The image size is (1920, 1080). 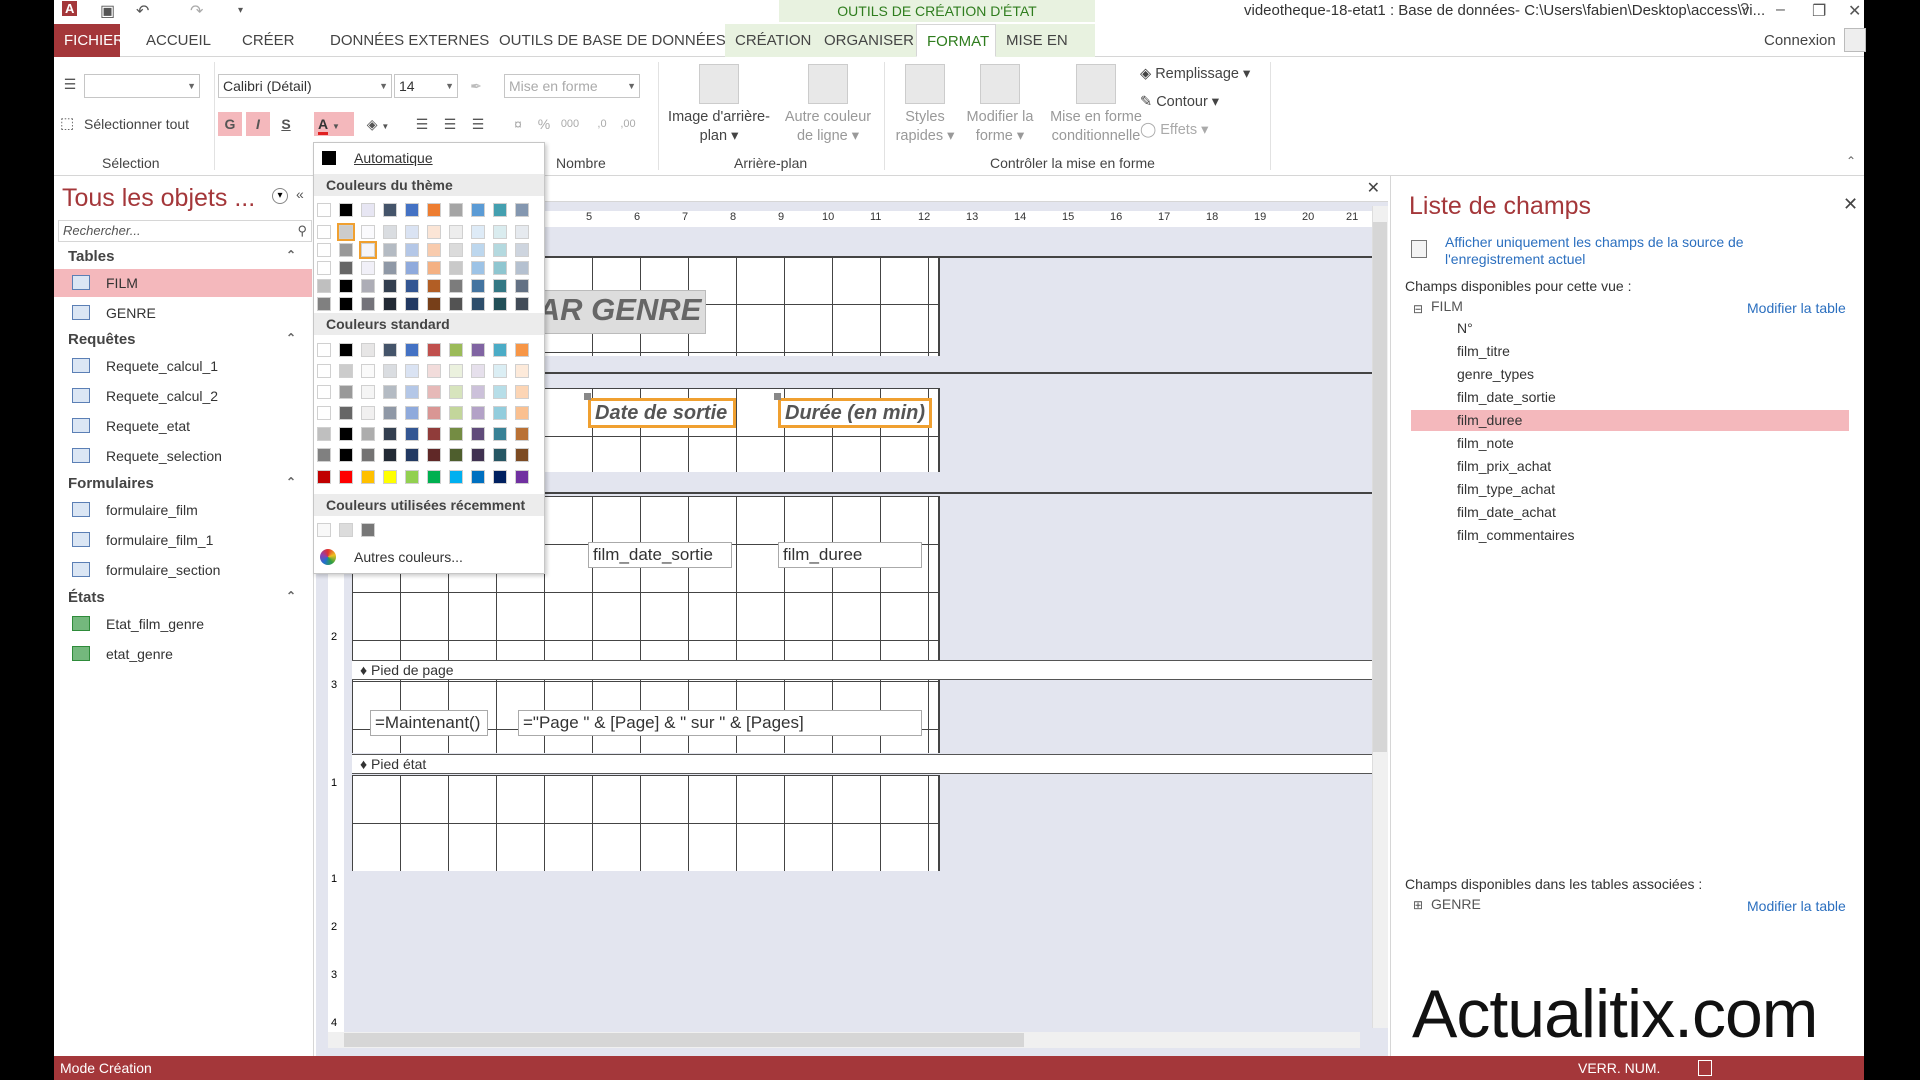 I want to click on nav-item-form: formulaire_section, so click(x=183, y=570).